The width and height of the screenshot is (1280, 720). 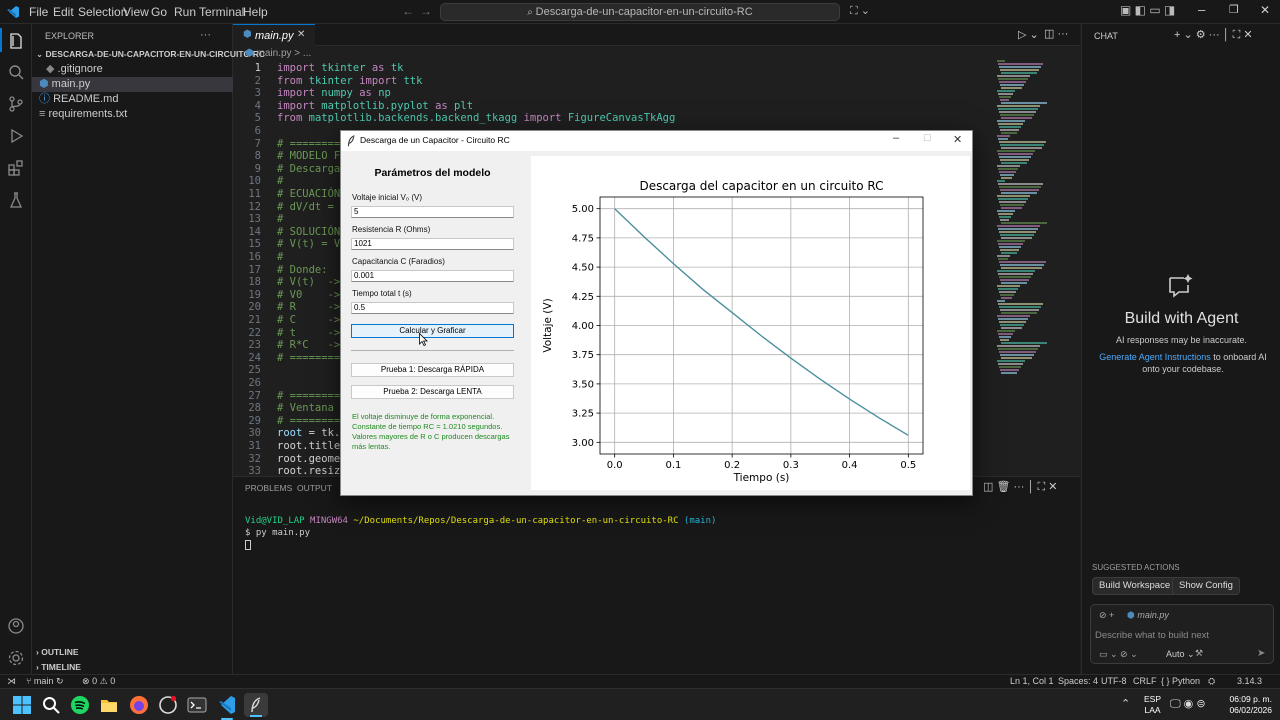 I want to click on search-icon, so click(x=16, y=72).